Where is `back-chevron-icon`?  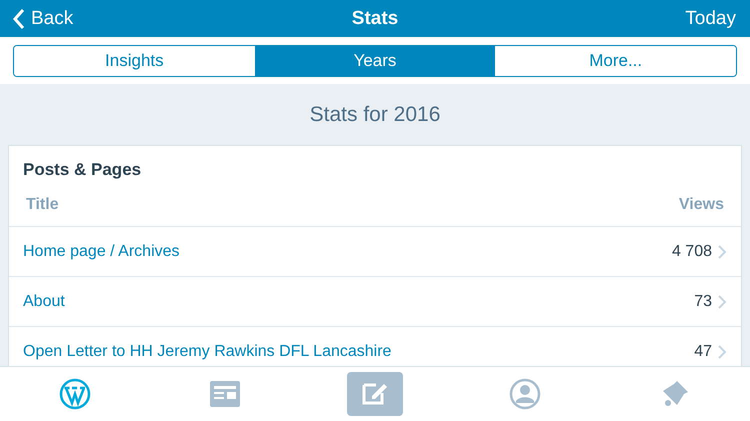
back-chevron-icon is located at coordinates (18, 19).